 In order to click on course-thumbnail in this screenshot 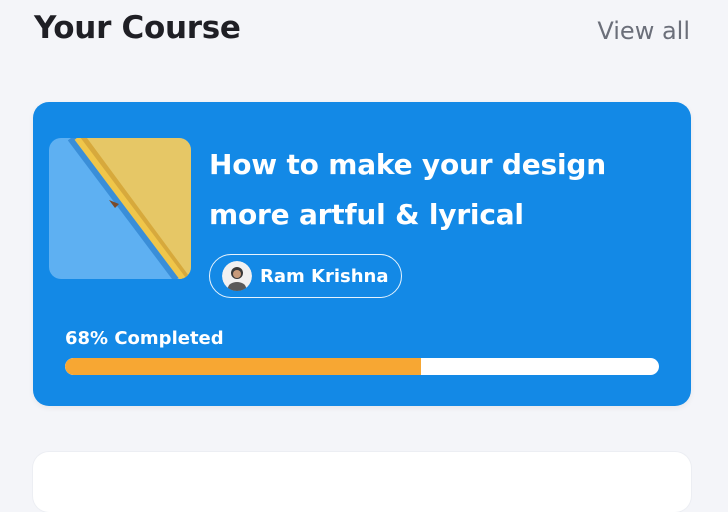, I will do `click(120, 208)`.